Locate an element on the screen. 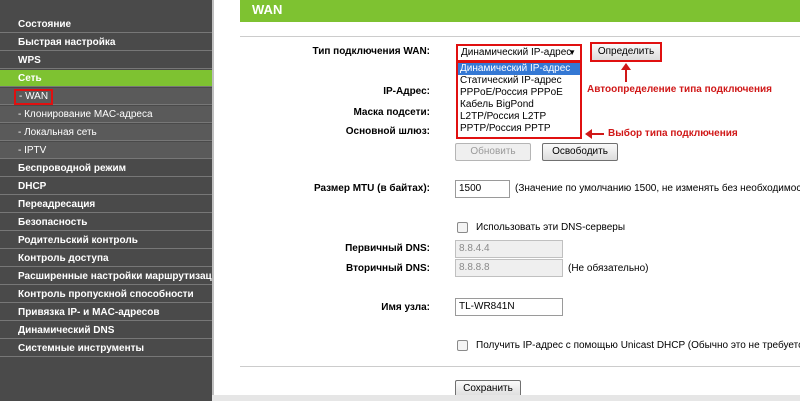  sidebar-item-label: Привязка IP- и MAC-адресов is located at coordinates (89, 312).